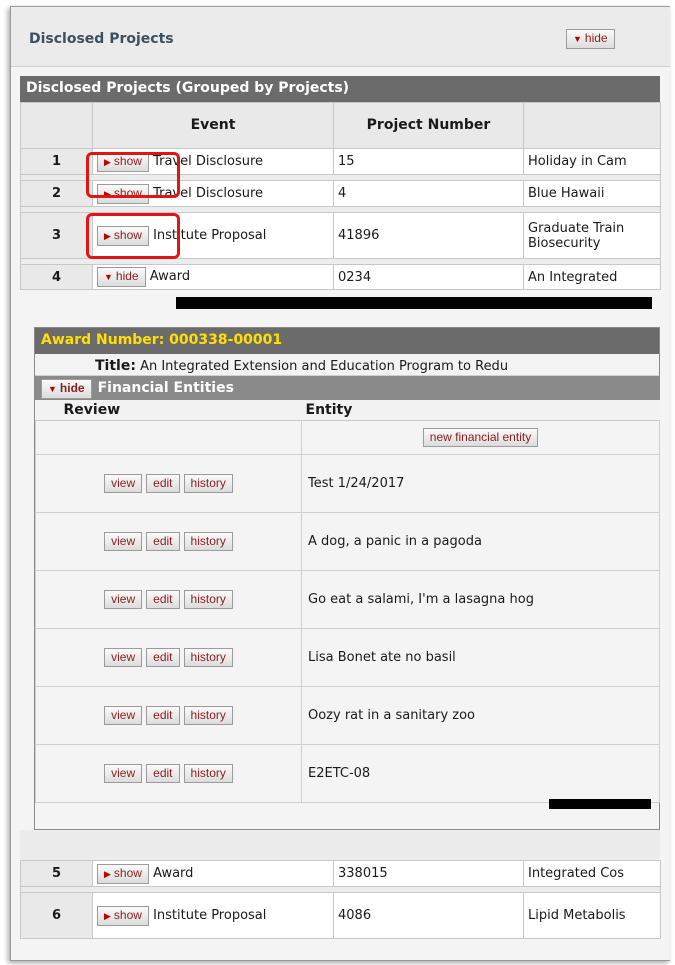 Image resolution: width=675 pixels, height=965 pixels. What do you see at coordinates (213, 277) in the screenshot?
I see `event-cell: ▼ hide Award` at bounding box center [213, 277].